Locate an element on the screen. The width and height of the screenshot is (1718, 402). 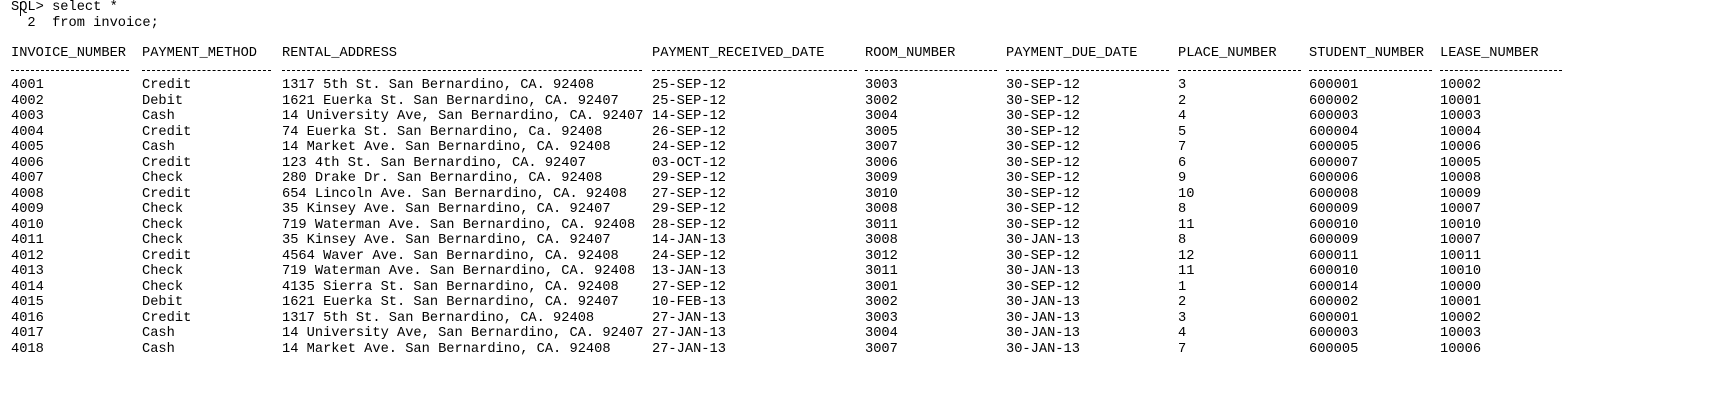
table-cell: 2 is located at coordinates (1182, 101).